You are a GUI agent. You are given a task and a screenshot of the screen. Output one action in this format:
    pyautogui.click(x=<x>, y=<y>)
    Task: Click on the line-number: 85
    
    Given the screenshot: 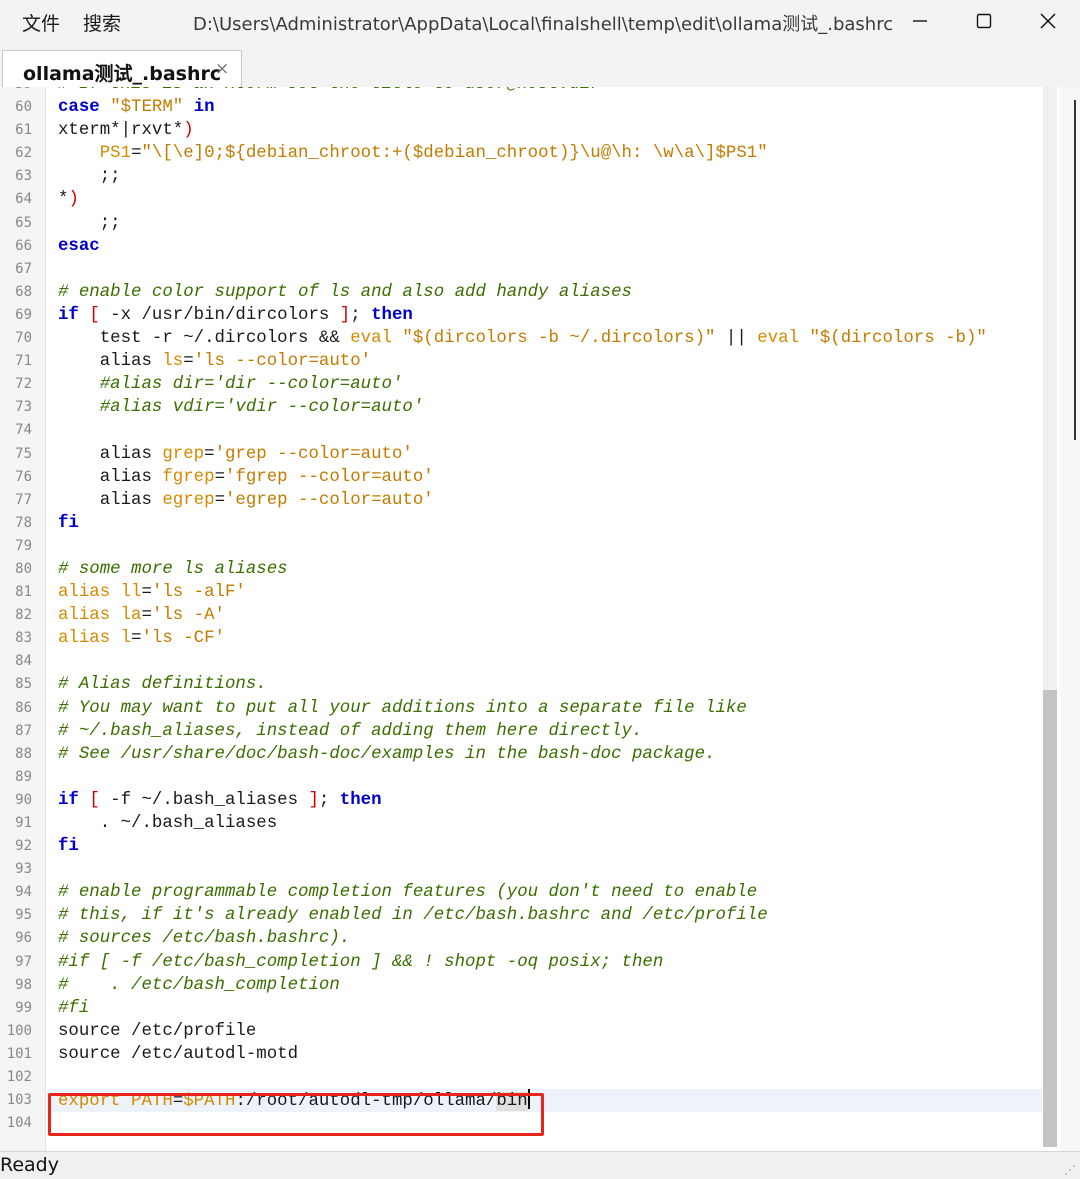 What is the action you would take?
    pyautogui.click(x=23, y=684)
    